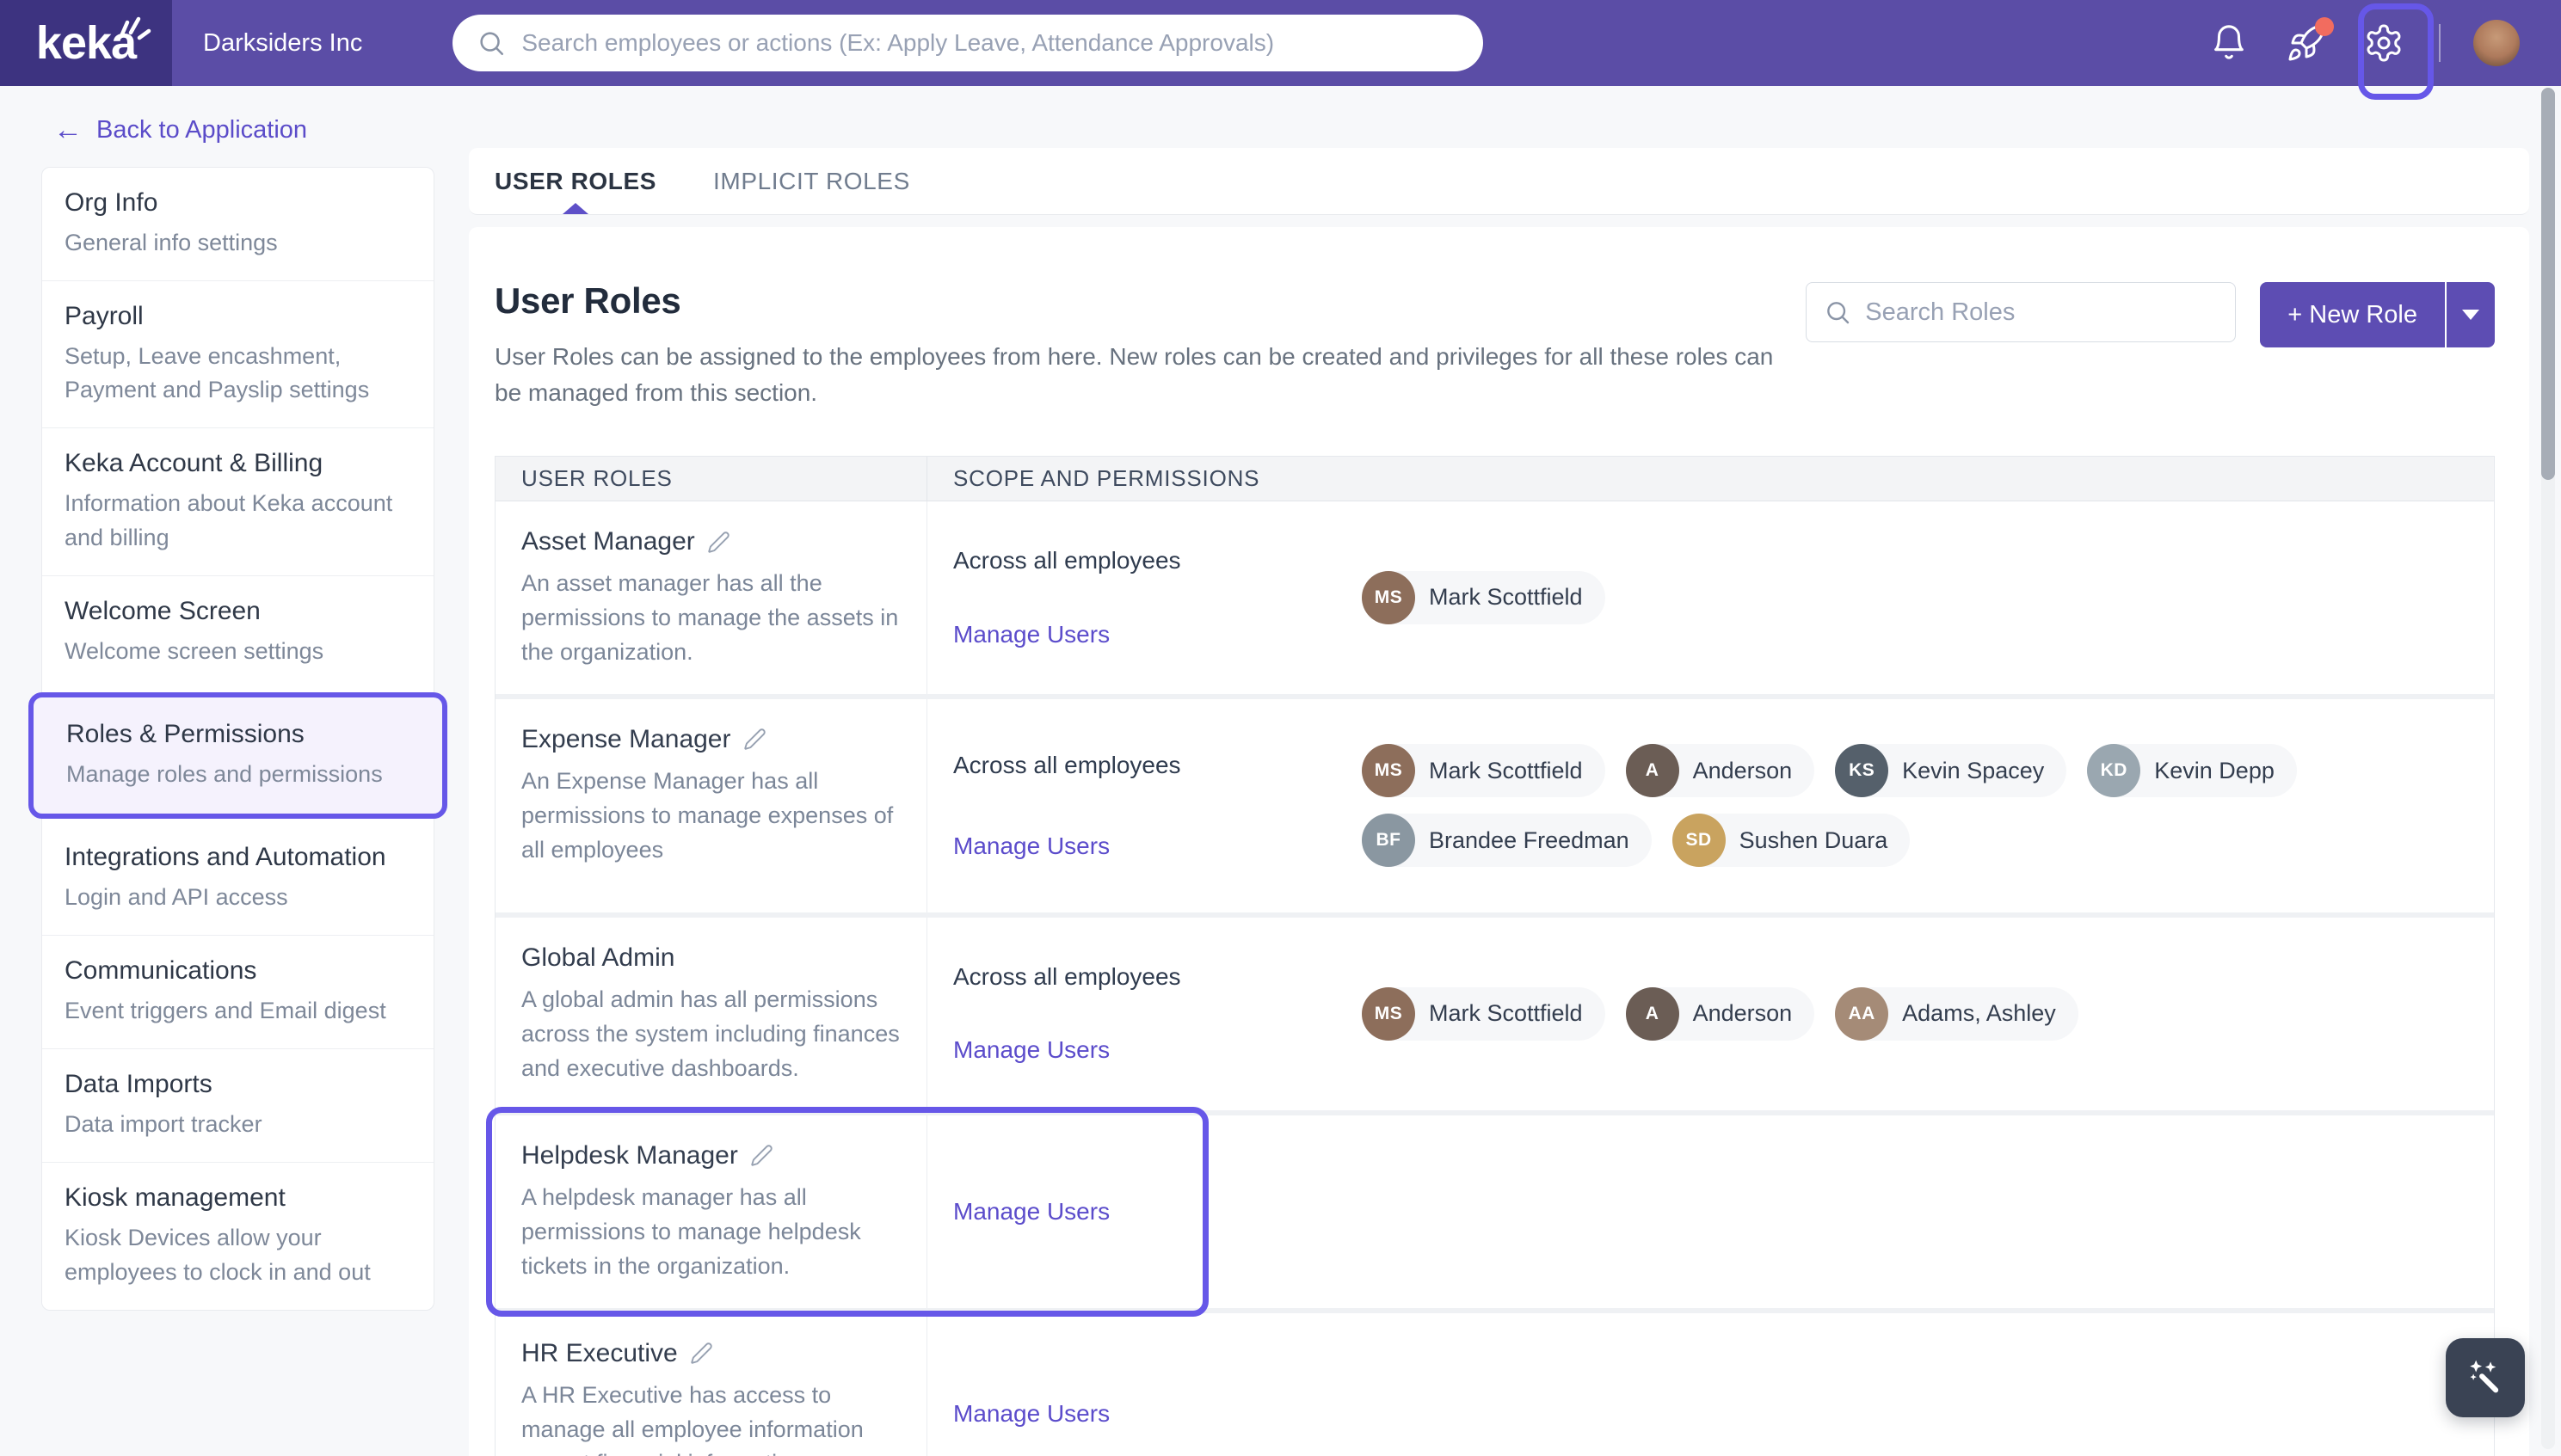 The width and height of the screenshot is (2561, 1456). Describe the element at coordinates (1157, 805) in the screenshot. I see `scope-left: Across all employees Manage Users` at that location.